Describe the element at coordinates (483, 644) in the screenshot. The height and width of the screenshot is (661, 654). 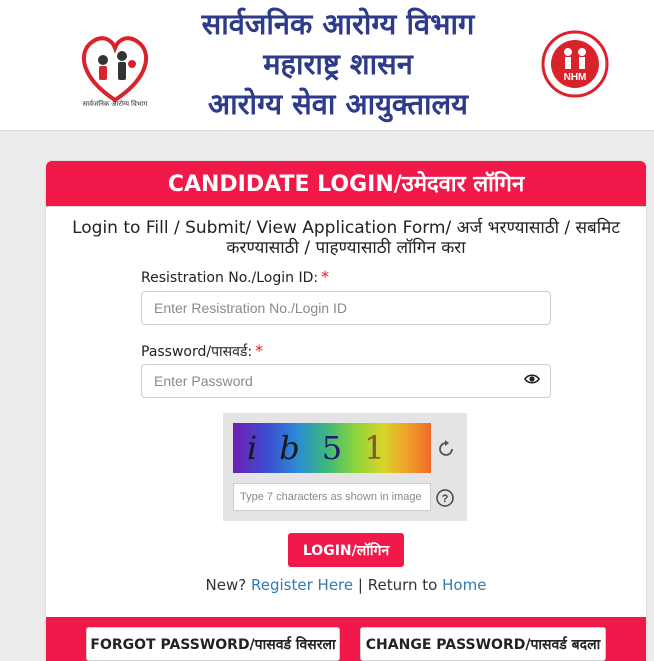
I see `change-password-button: CHANGE PASSWORD/पासवर्ड बदला` at that location.